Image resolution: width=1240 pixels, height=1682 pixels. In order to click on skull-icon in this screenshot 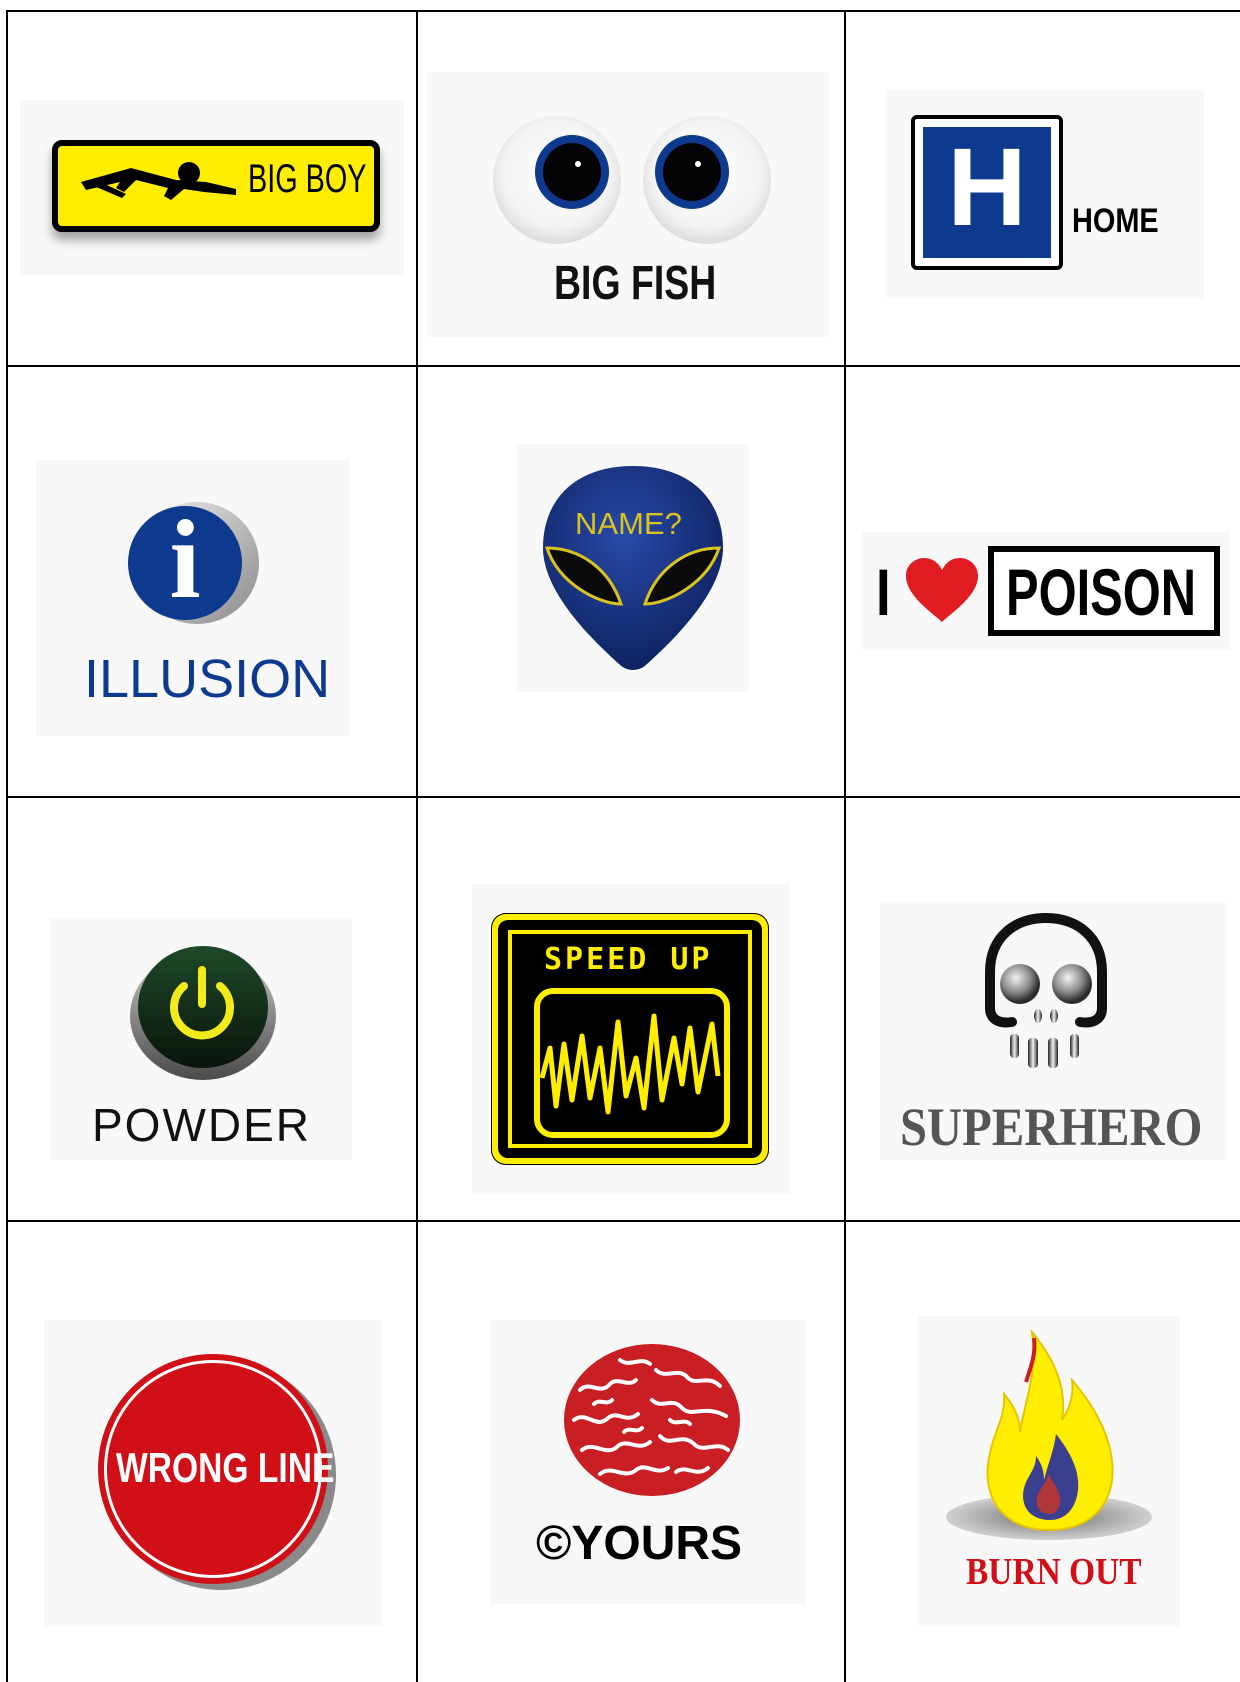, I will do `click(1046, 990)`.